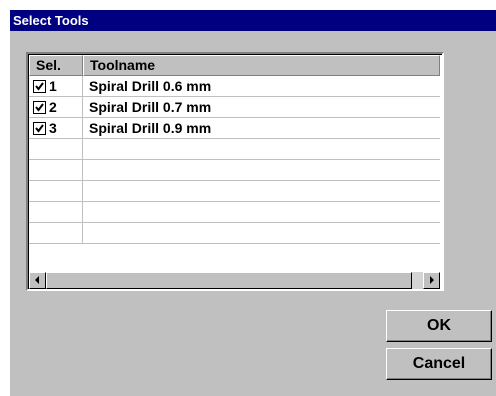  I want to click on tool-number: 2, so click(53, 107).